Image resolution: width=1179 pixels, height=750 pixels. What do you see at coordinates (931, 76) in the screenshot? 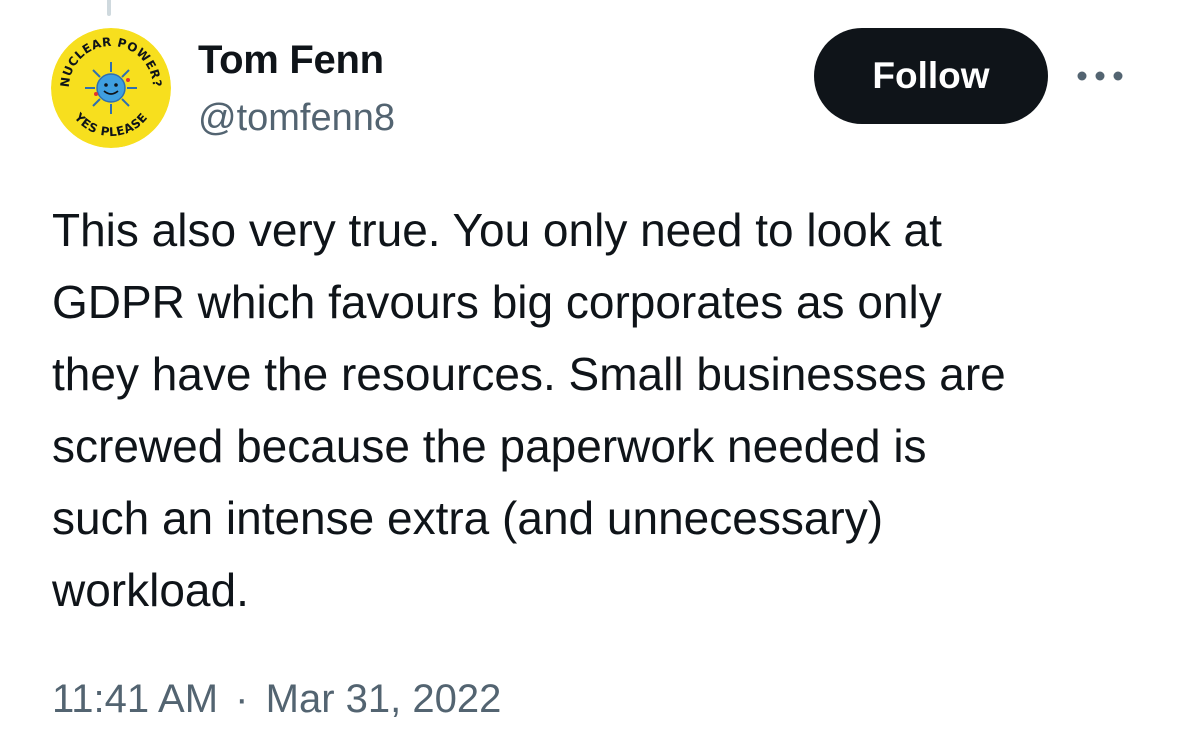
I see `follow-button: Follow` at bounding box center [931, 76].